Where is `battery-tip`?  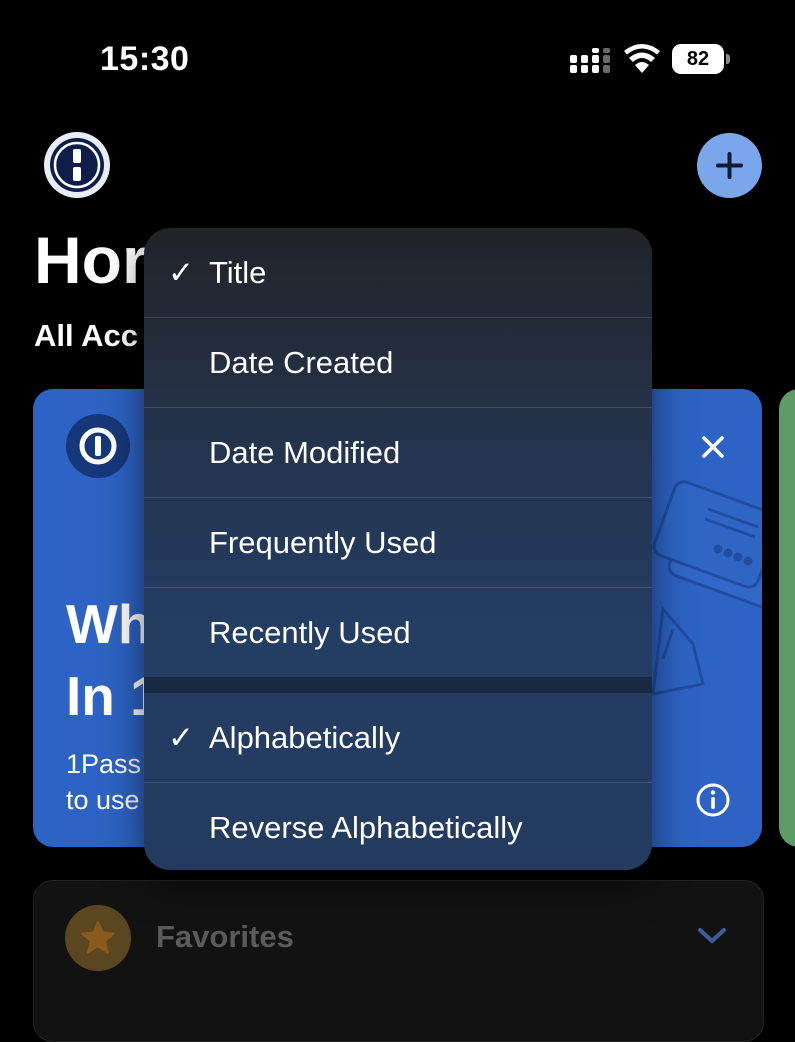
battery-tip is located at coordinates (728, 59).